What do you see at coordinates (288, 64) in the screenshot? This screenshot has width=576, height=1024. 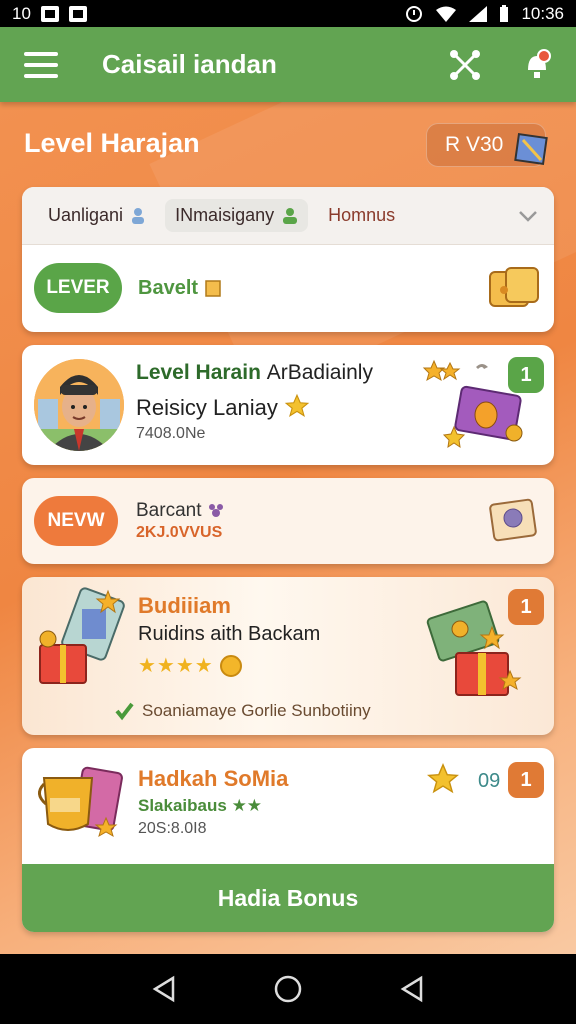 I see `app-bar: Caisail iandan` at bounding box center [288, 64].